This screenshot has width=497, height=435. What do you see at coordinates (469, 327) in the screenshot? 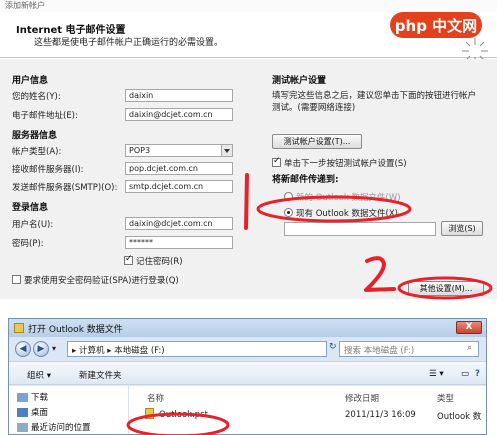
I see `close-button: X` at bounding box center [469, 327].